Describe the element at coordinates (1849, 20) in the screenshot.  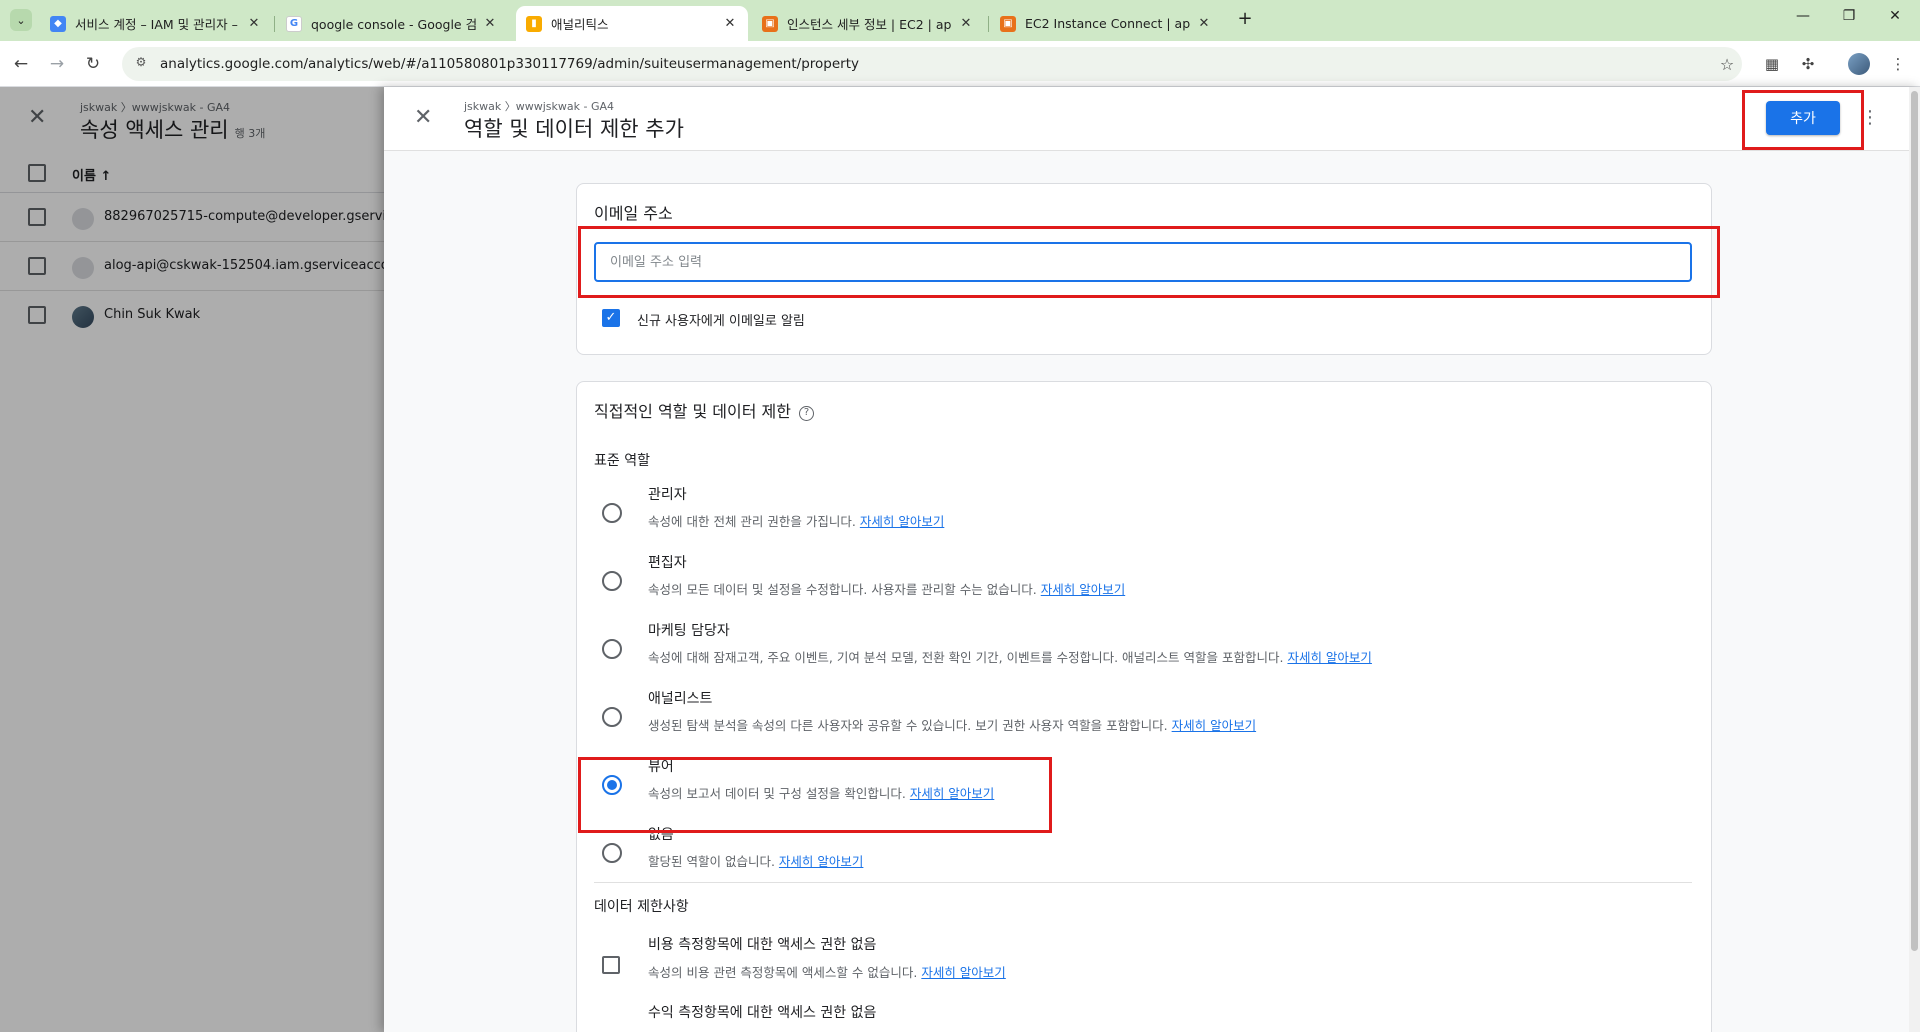
I see `restore-window-icon: ❐` at that location.